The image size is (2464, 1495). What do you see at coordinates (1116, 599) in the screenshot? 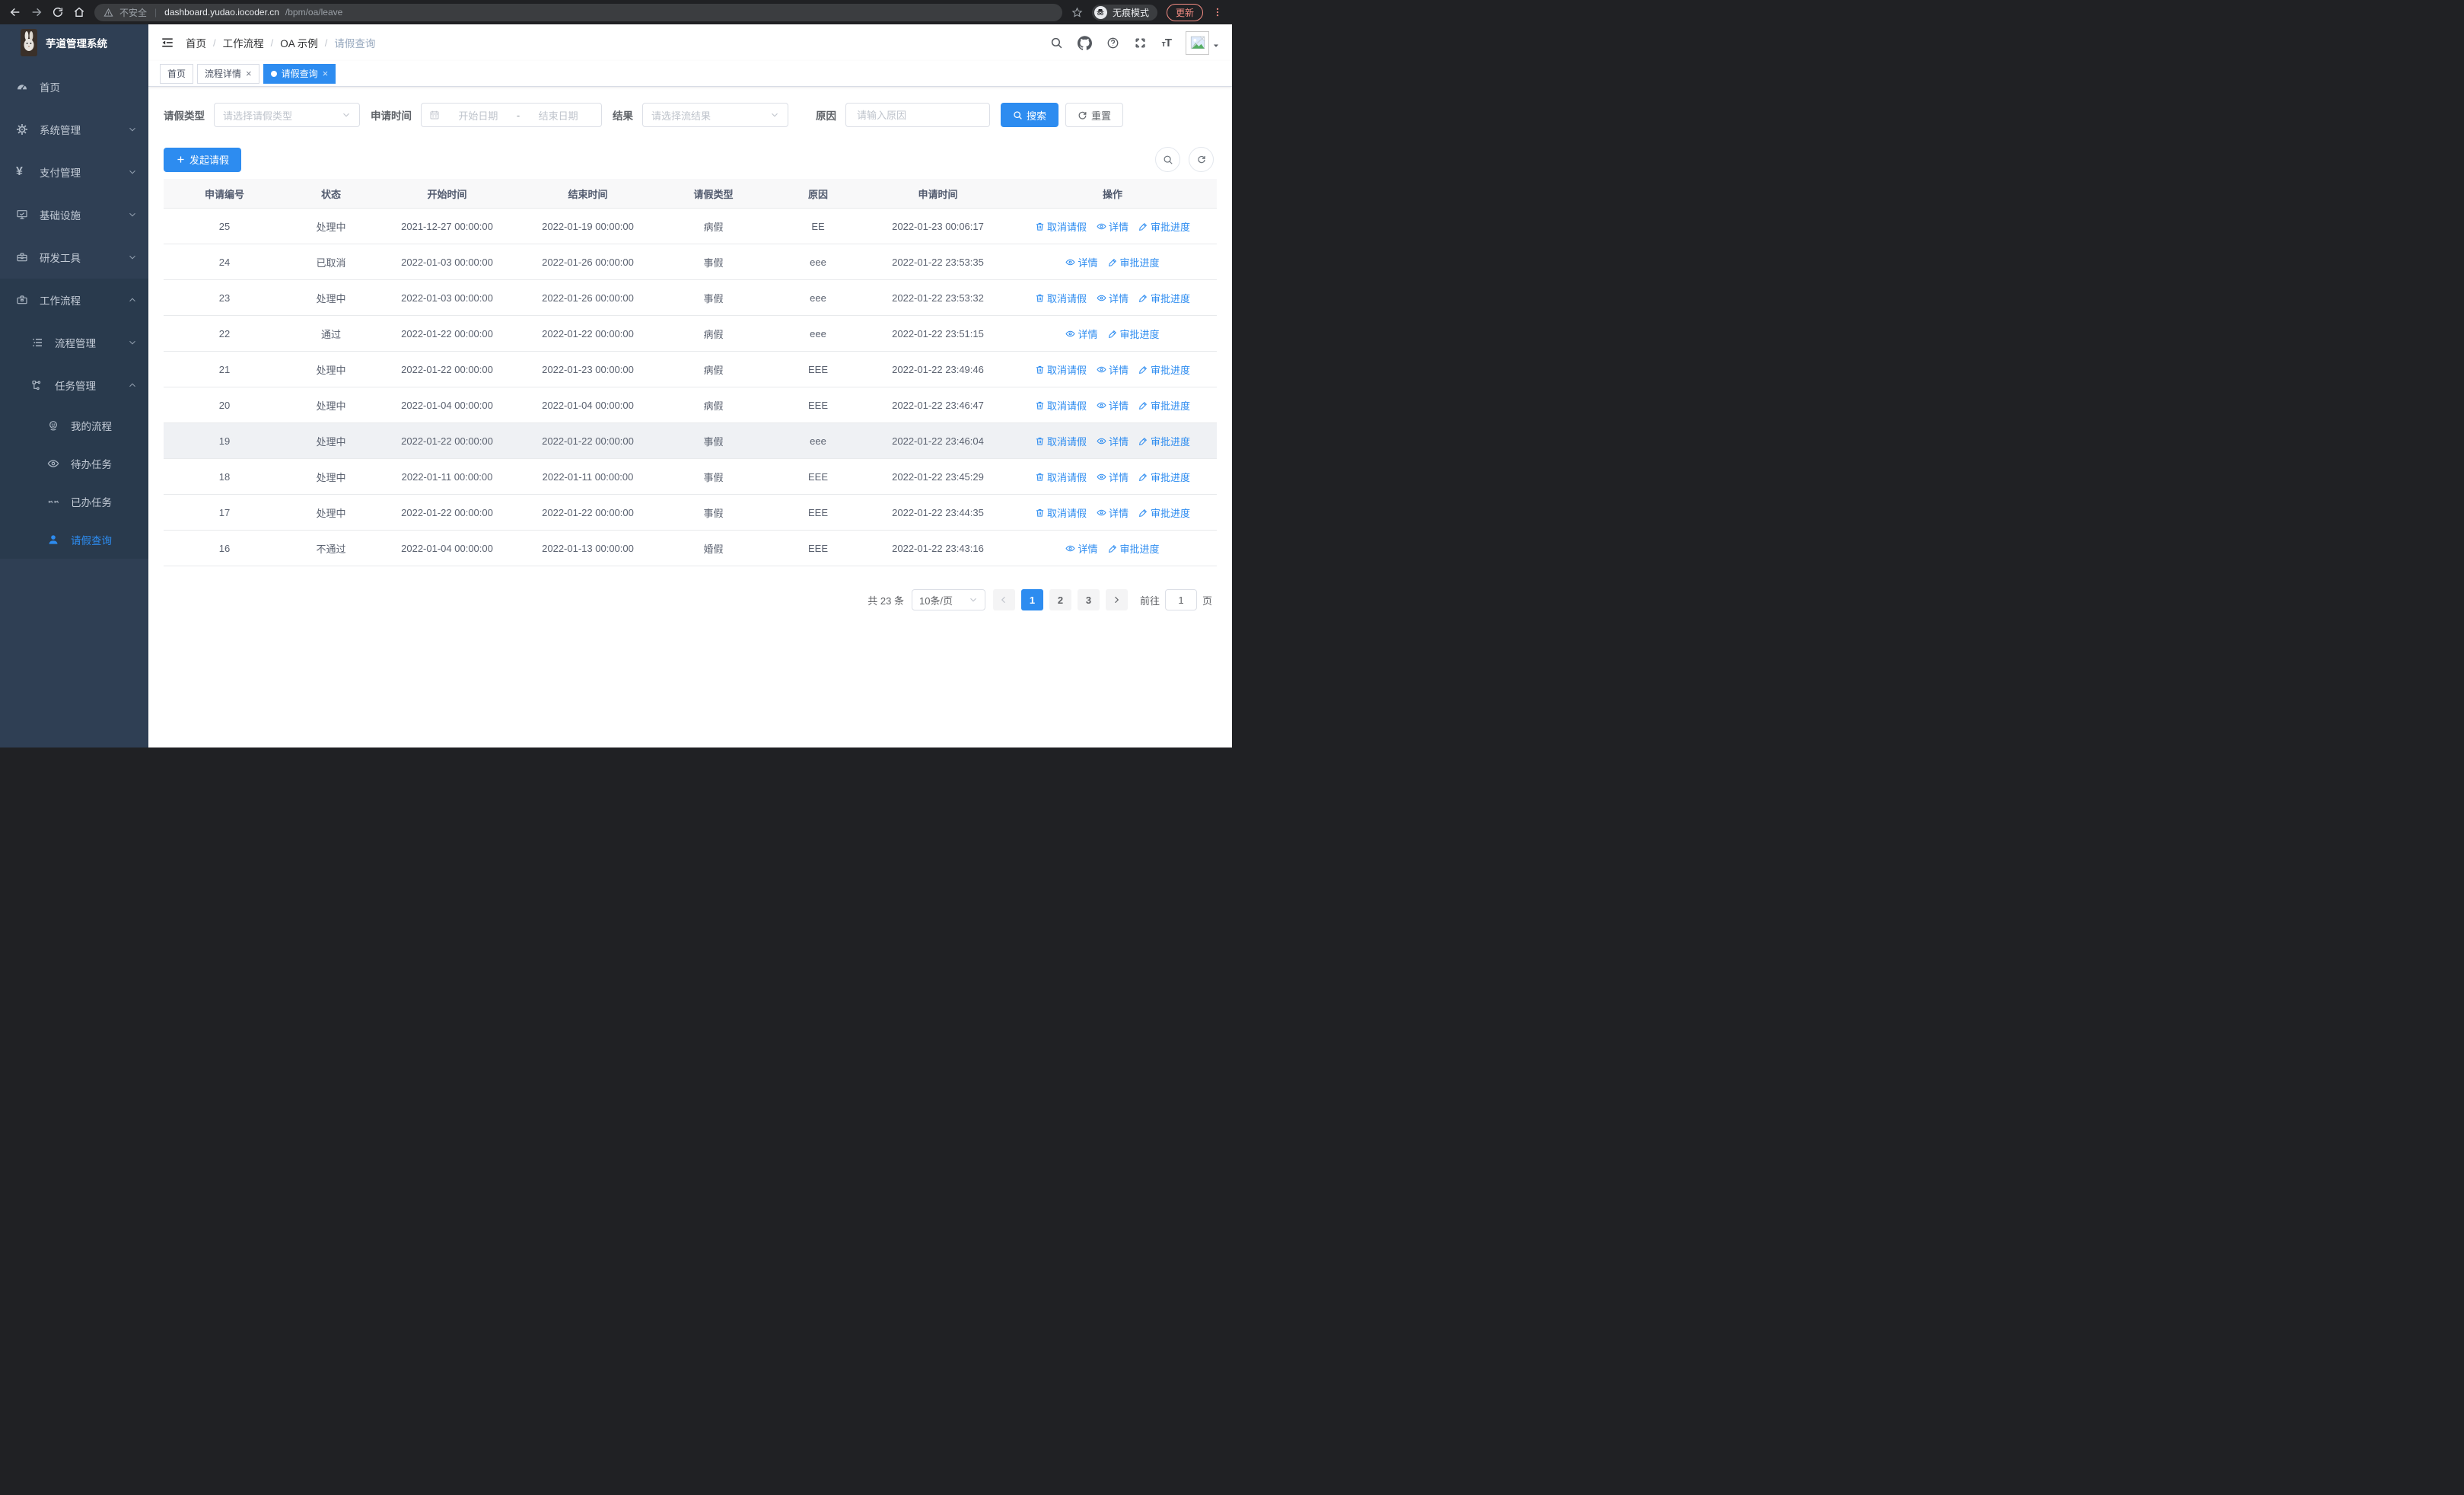
I see `next-page-button` at bounding box center [1116, 599].